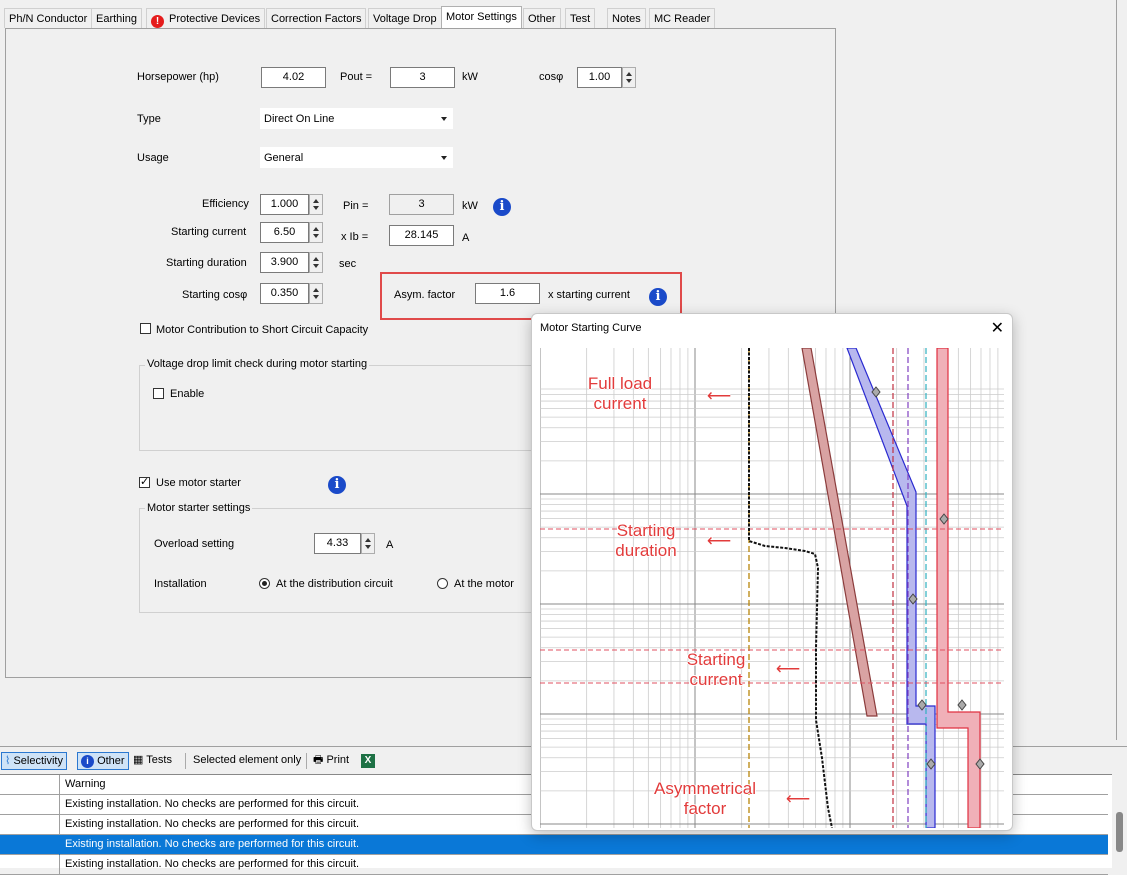 Image resolution: width=1127 pixels, height=875 pixels. I want to click on tab-ph-n-conductor: Ph/N Conductor, so click(48, 18).